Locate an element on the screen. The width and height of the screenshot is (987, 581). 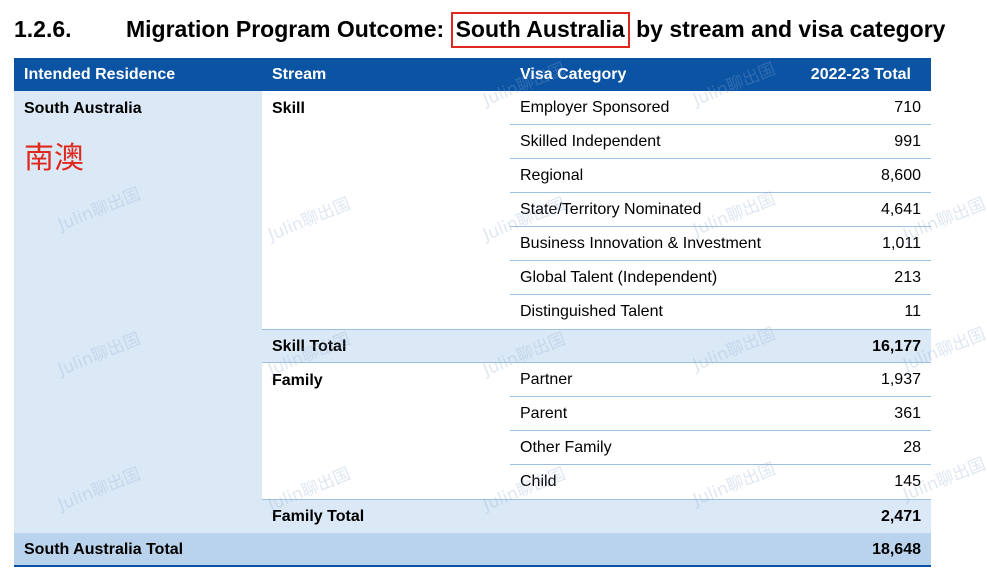
table-row: Distinguished Talent 11 is located at coordinates (720, 312).